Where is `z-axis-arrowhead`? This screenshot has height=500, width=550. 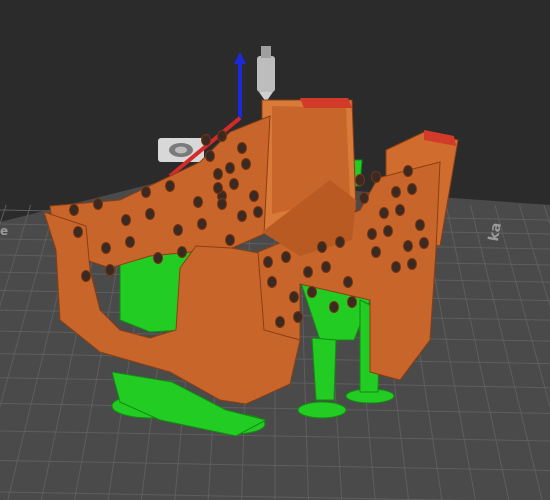
z-axis-arrowhead is located at coordinates (240, 58).